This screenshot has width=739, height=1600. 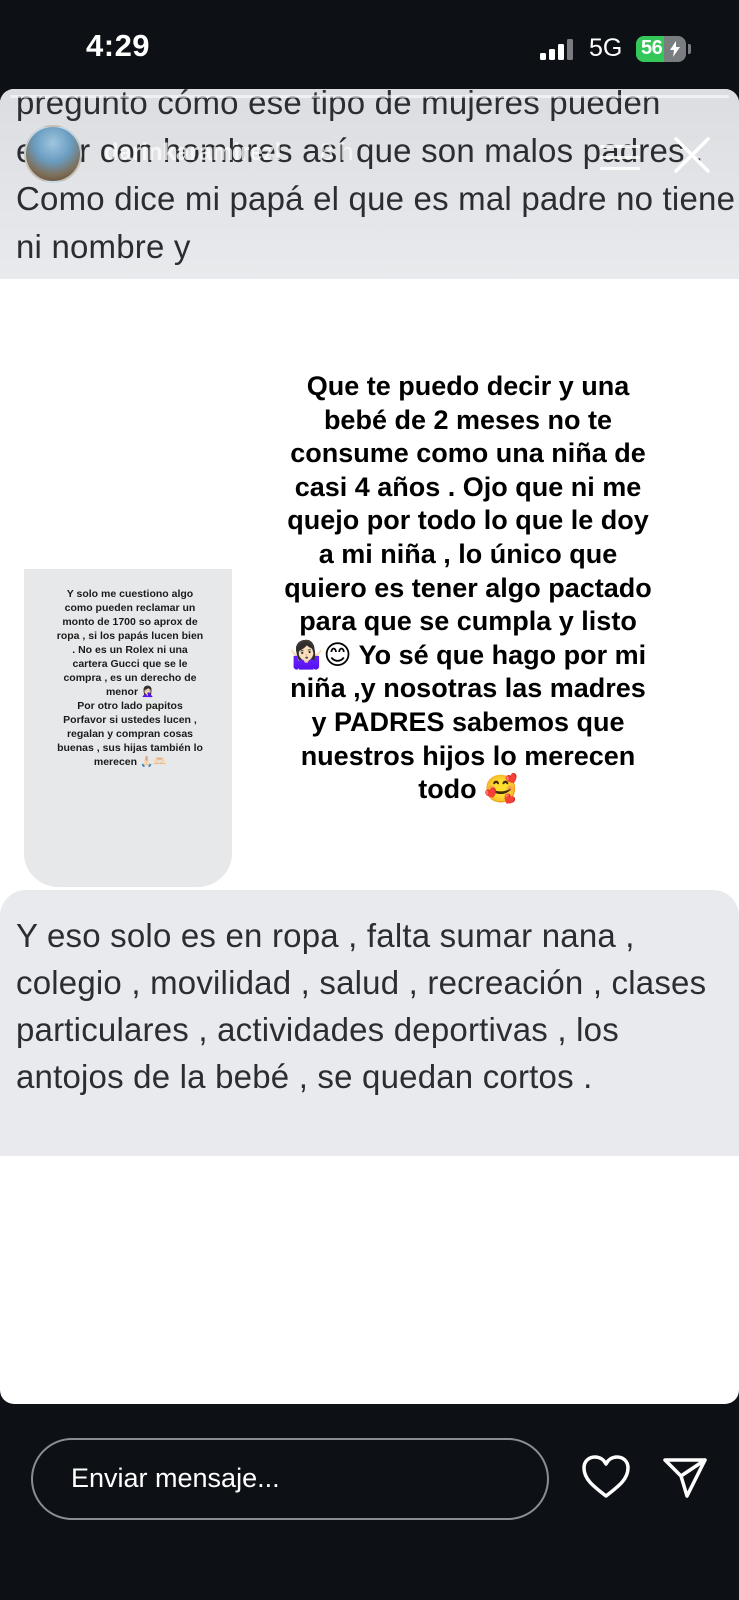 I want to click on avatar, so click(x=53, y=154).